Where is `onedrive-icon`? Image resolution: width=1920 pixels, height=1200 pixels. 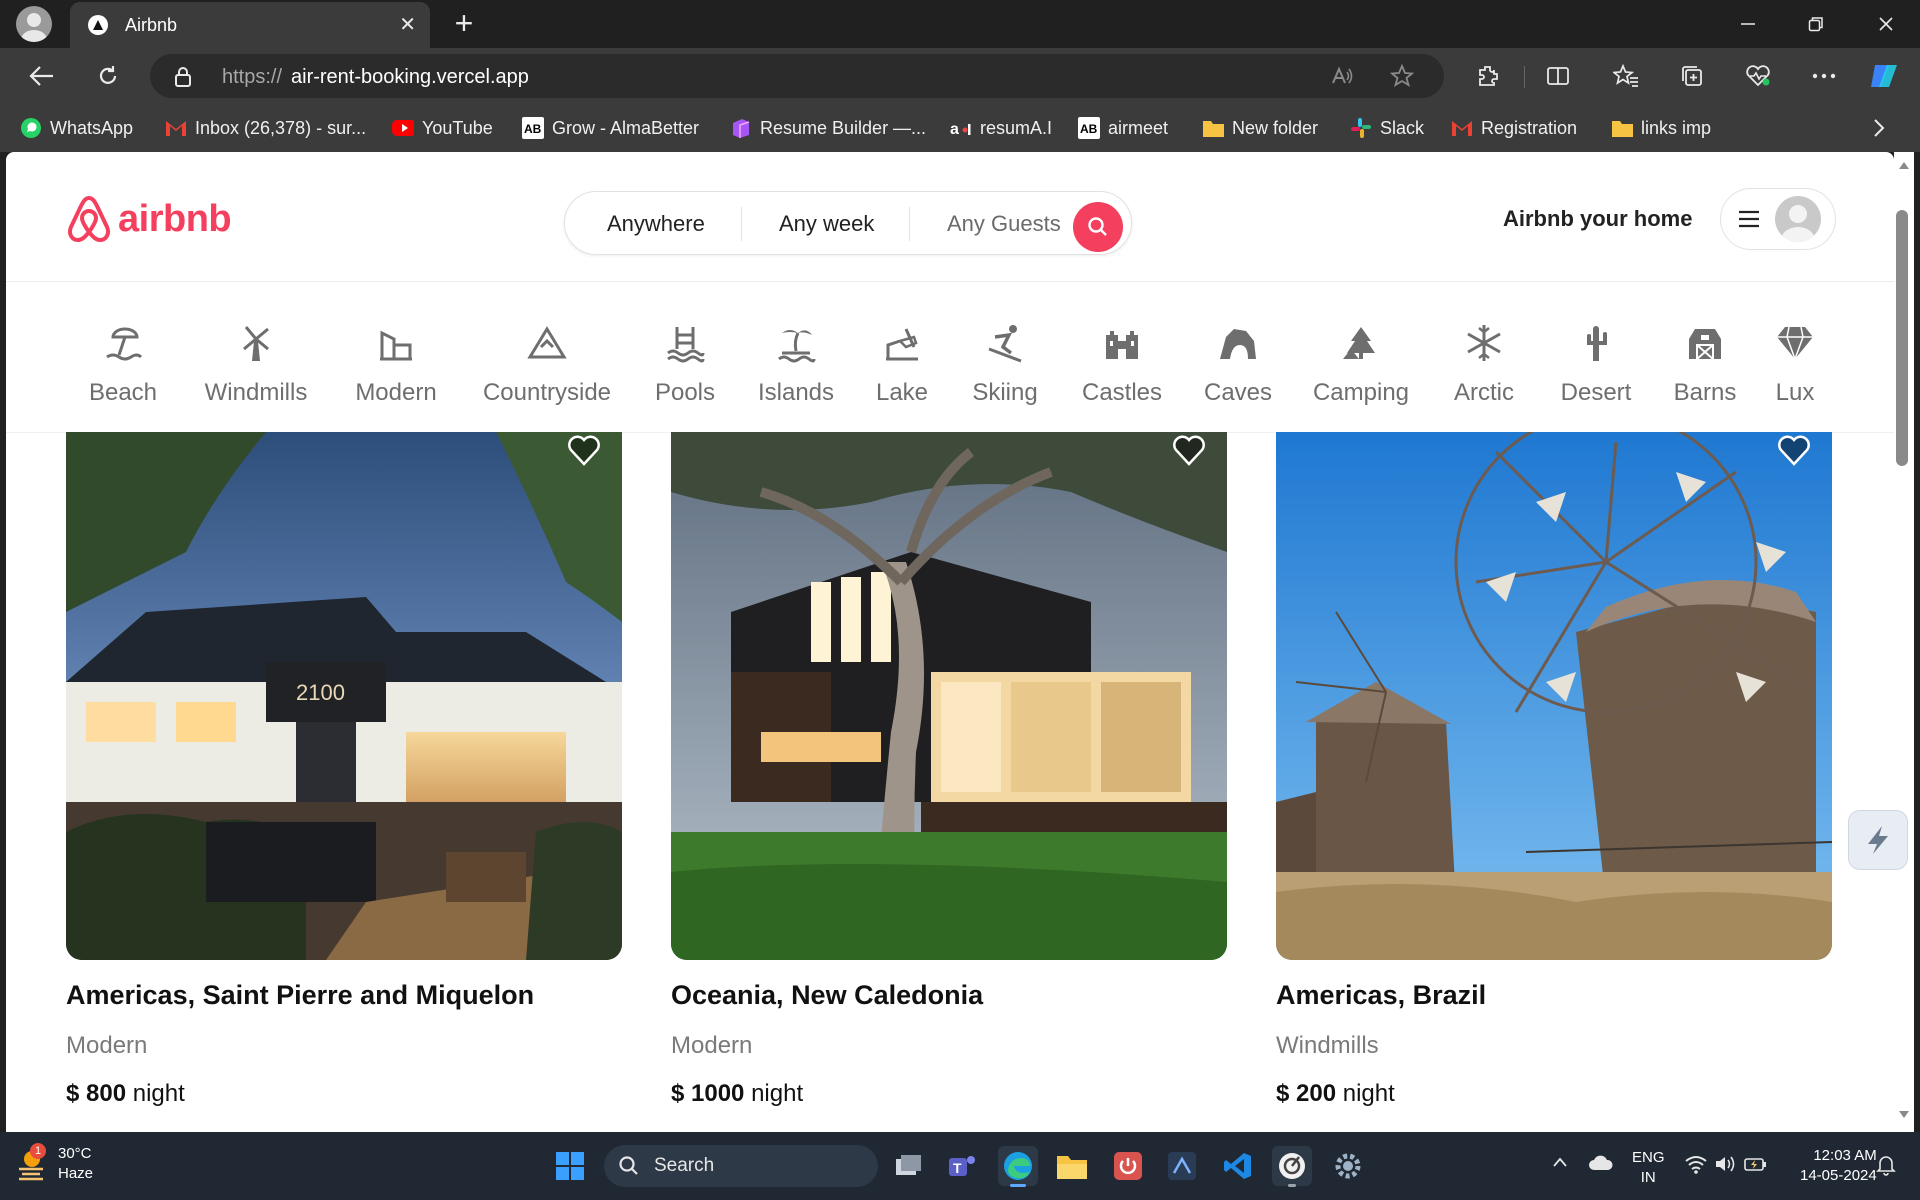
onedrive-icon is located at coordinates (1601, 1163).